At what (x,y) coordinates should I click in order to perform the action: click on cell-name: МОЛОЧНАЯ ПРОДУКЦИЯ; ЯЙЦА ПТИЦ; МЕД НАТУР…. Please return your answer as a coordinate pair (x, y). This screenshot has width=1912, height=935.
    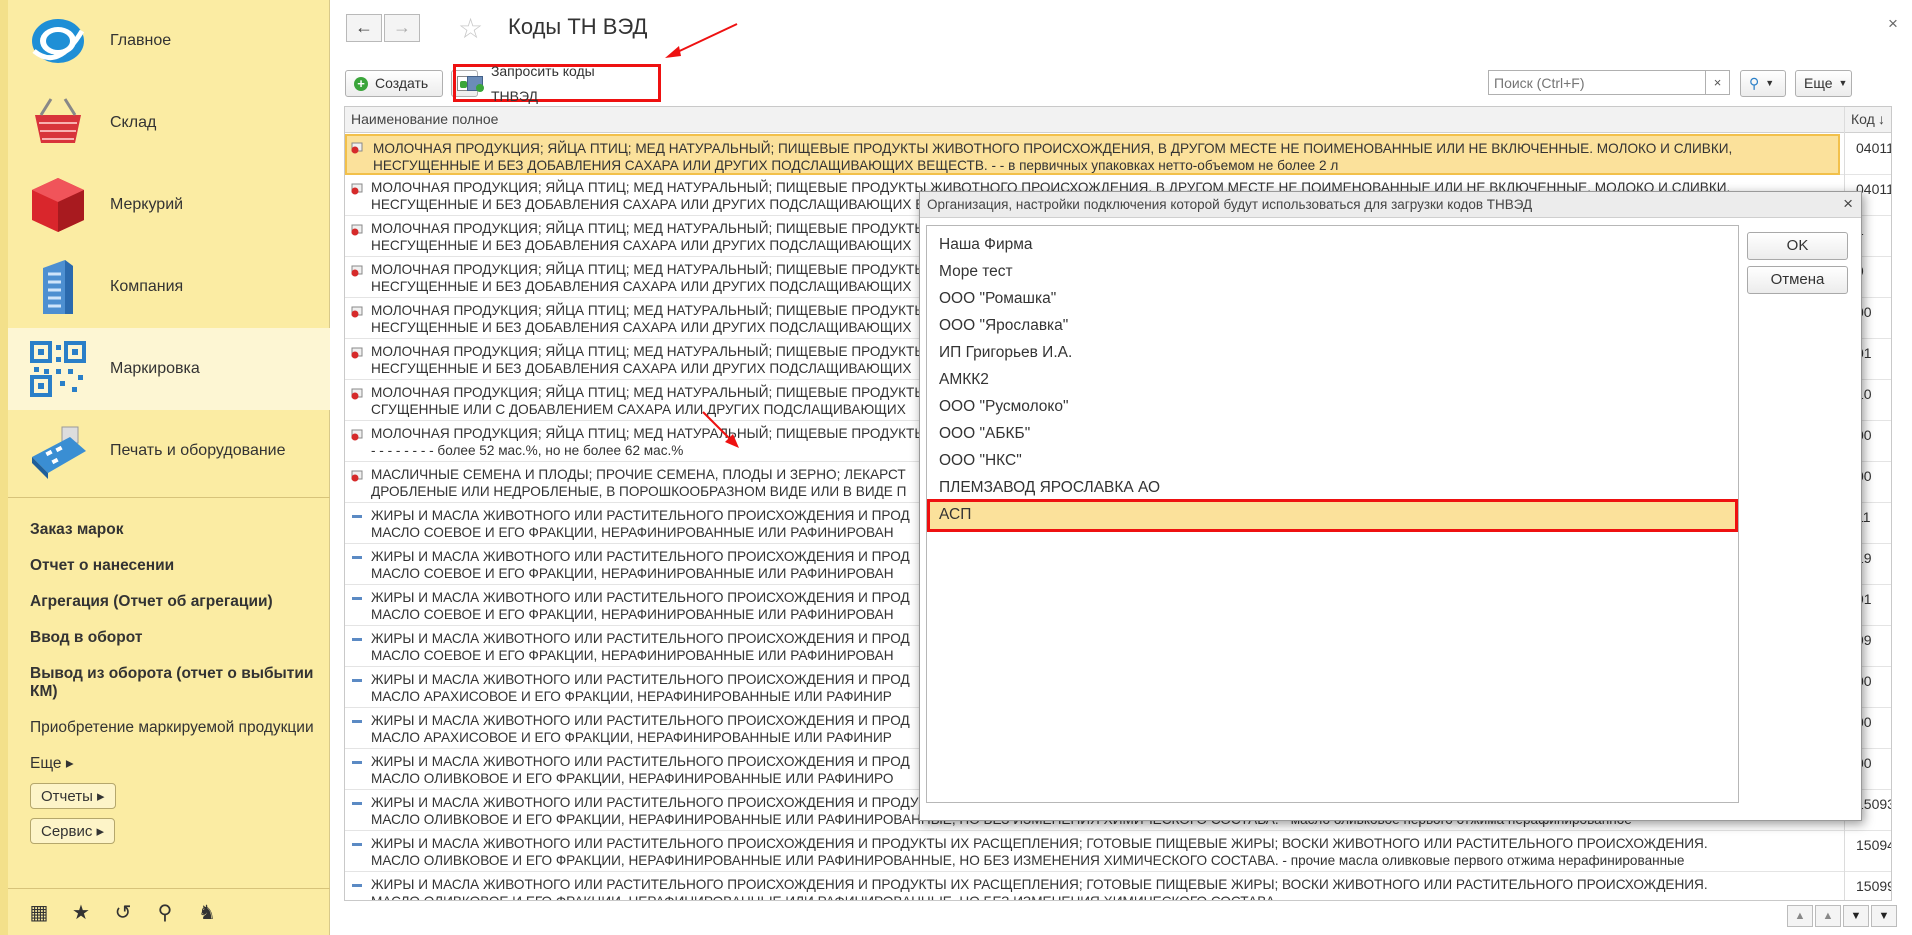
    Looking at the image, I should click on (1092, 154).